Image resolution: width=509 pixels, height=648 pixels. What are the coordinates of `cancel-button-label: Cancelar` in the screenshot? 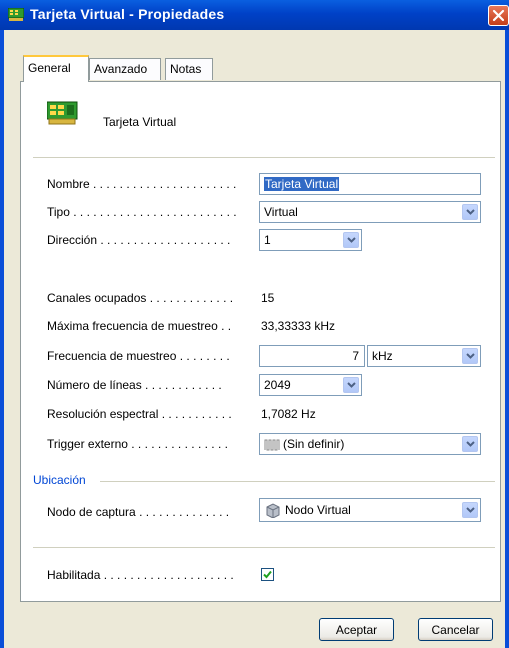 It's located at (455, 630).